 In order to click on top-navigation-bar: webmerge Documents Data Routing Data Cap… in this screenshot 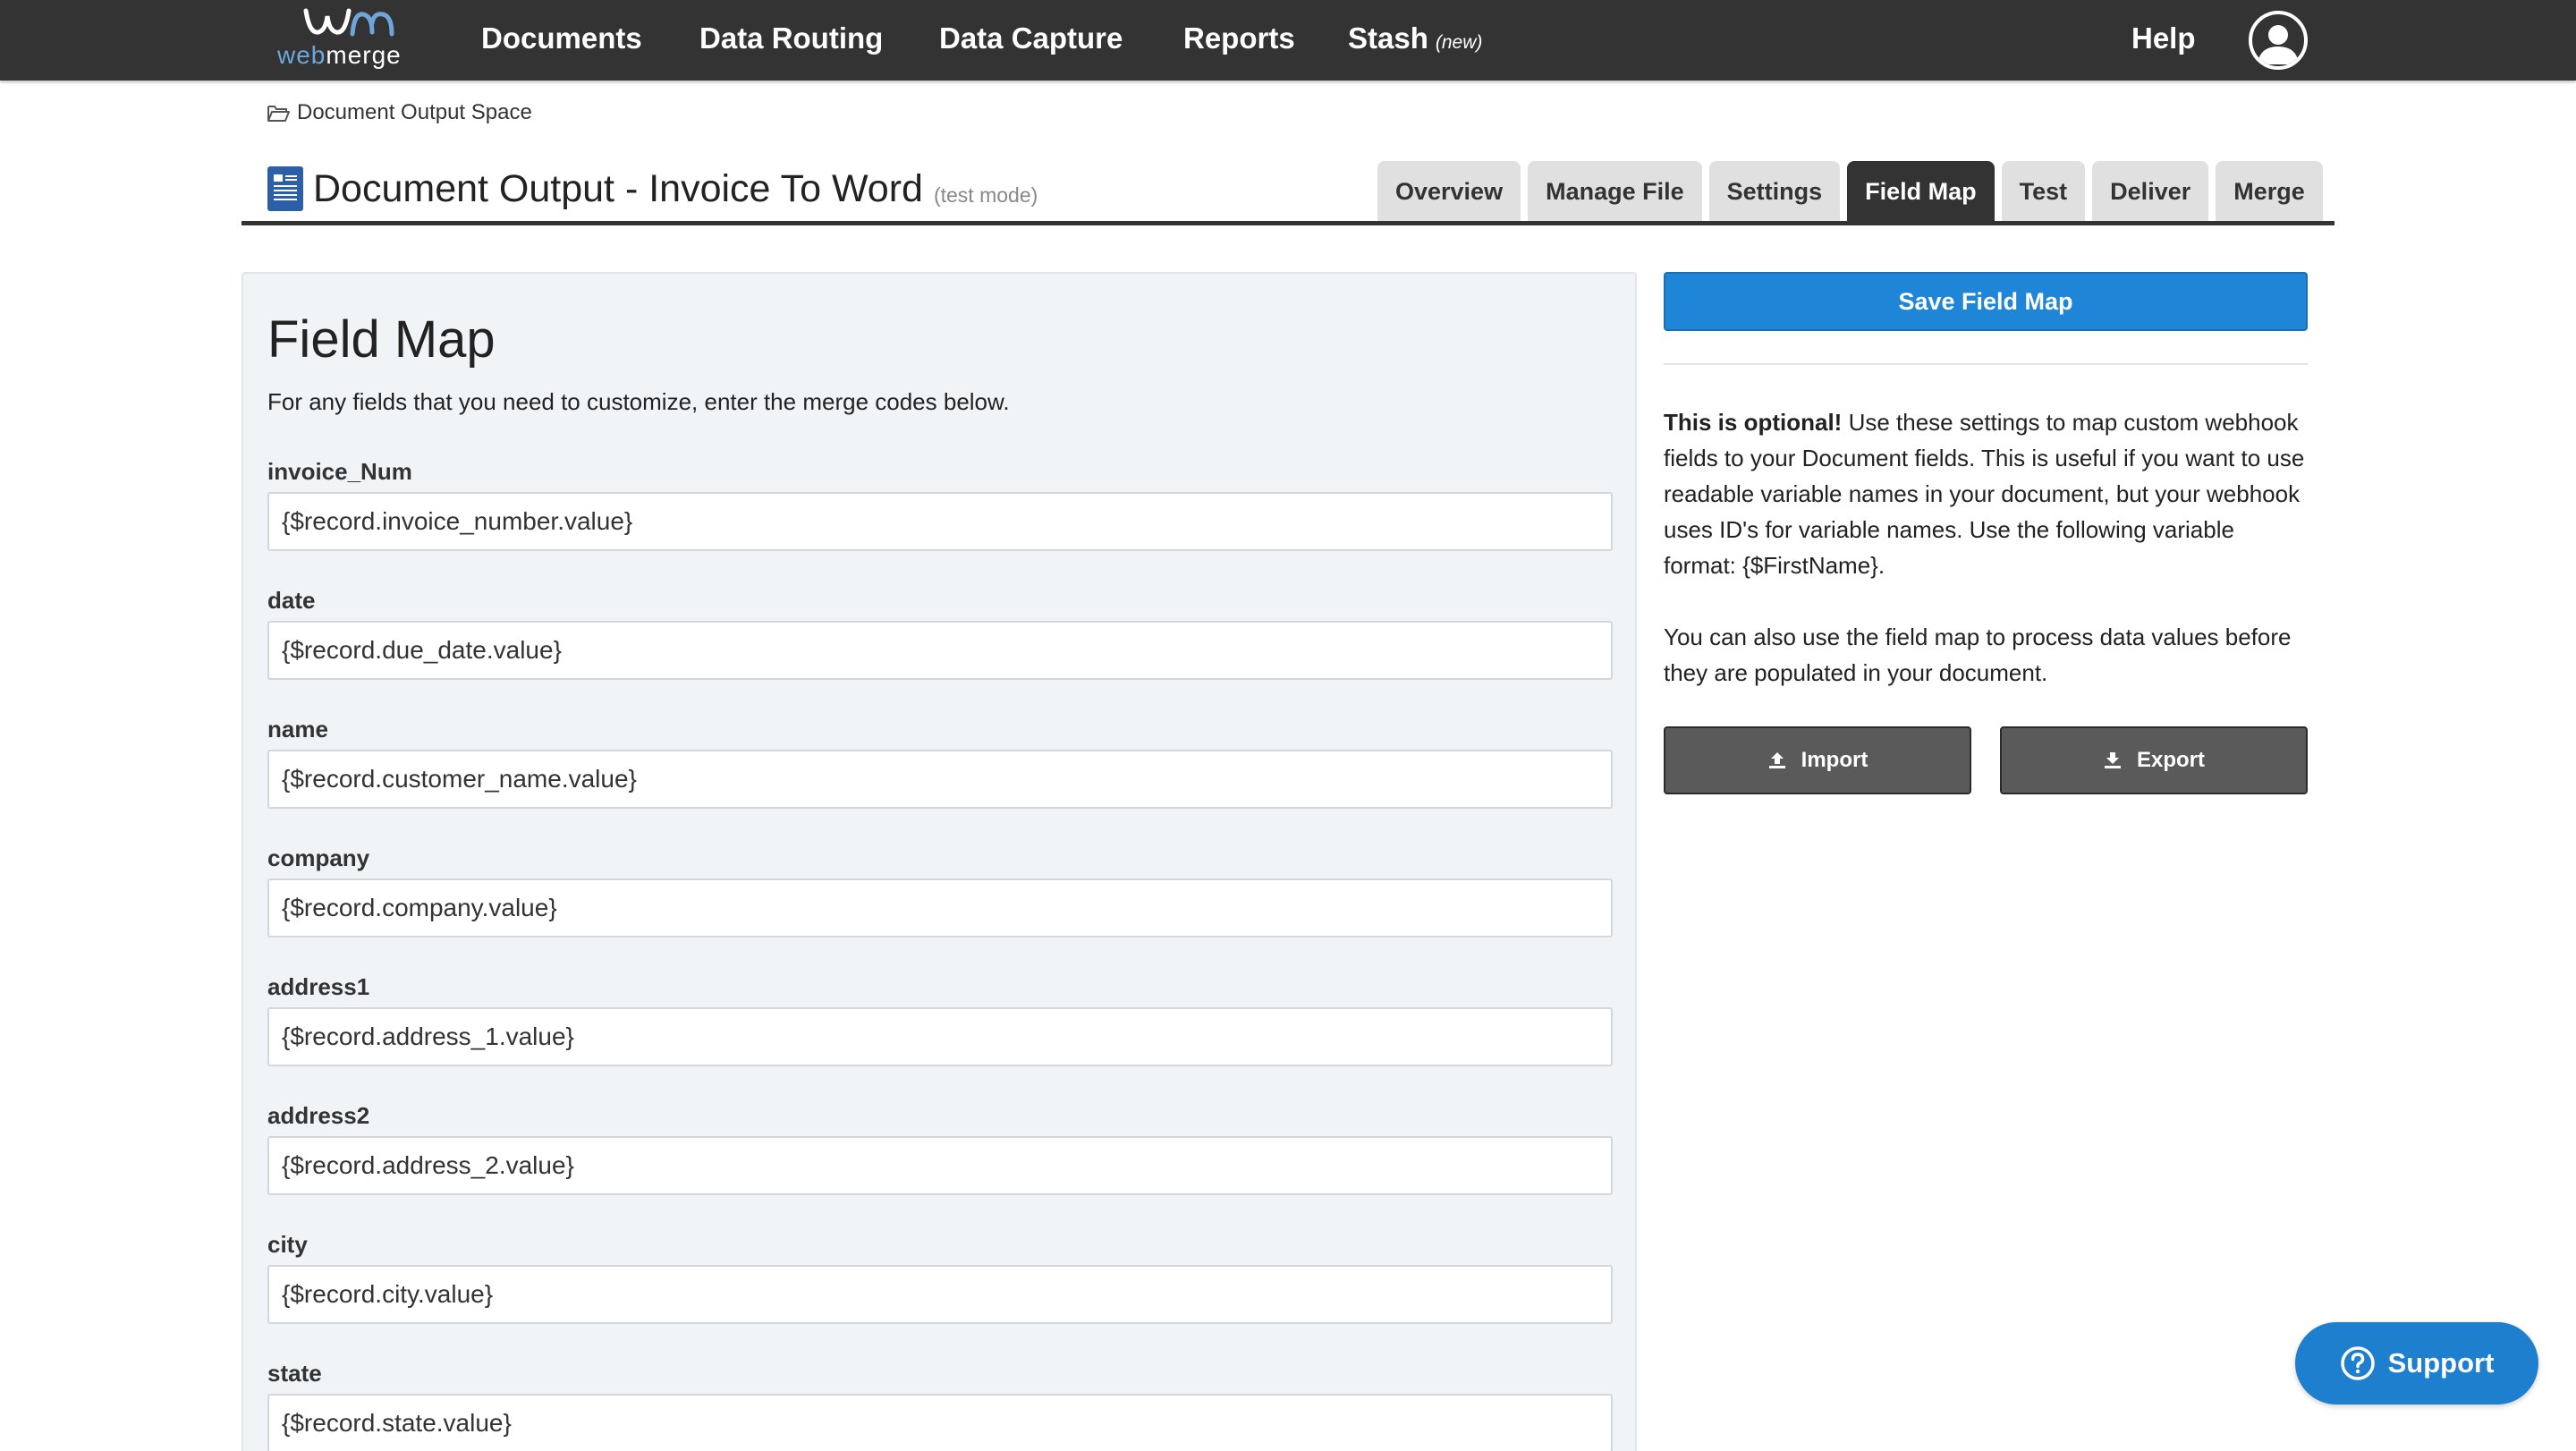, I will do `click(1288, 40)`.